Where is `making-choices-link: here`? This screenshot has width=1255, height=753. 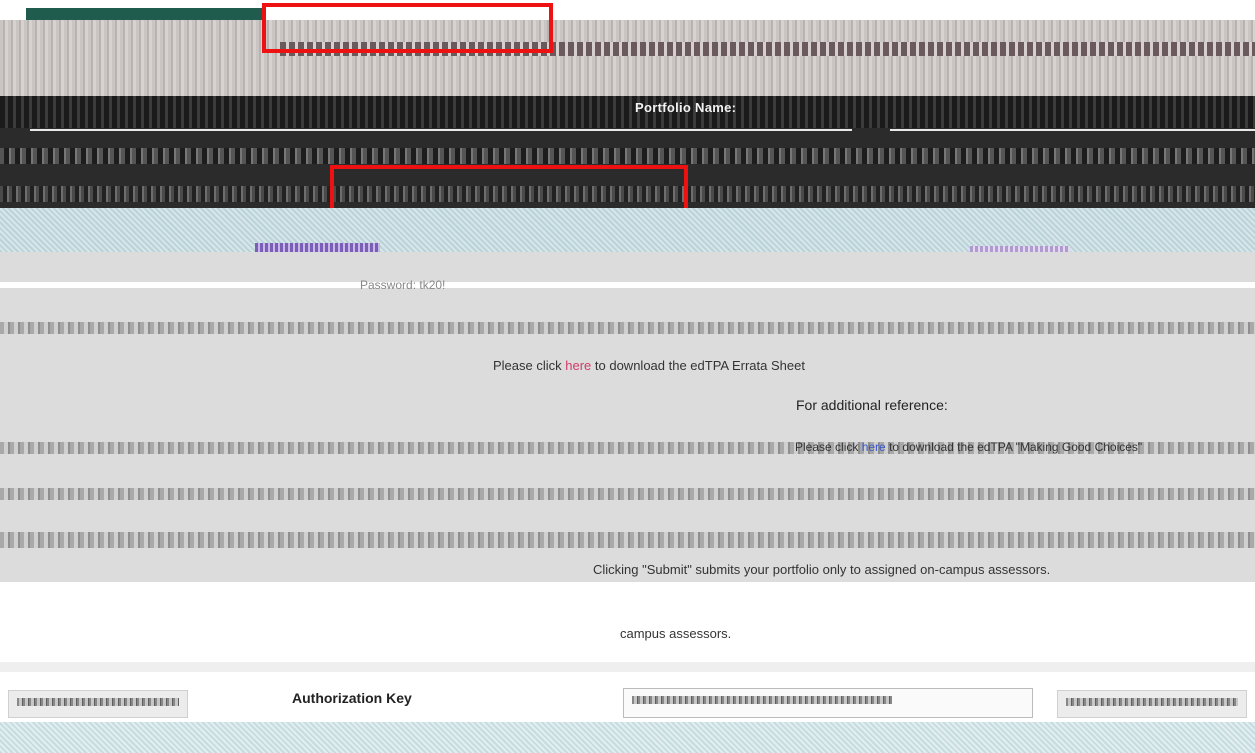 making-choices-link: here is located at coordinates (874, 447).